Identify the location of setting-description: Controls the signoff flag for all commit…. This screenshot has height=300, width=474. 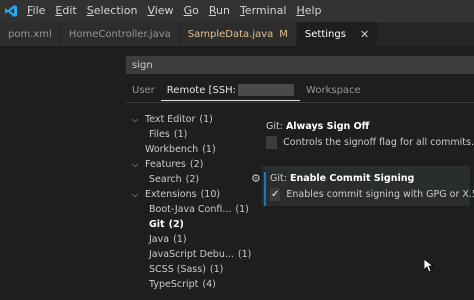
(378, 142).